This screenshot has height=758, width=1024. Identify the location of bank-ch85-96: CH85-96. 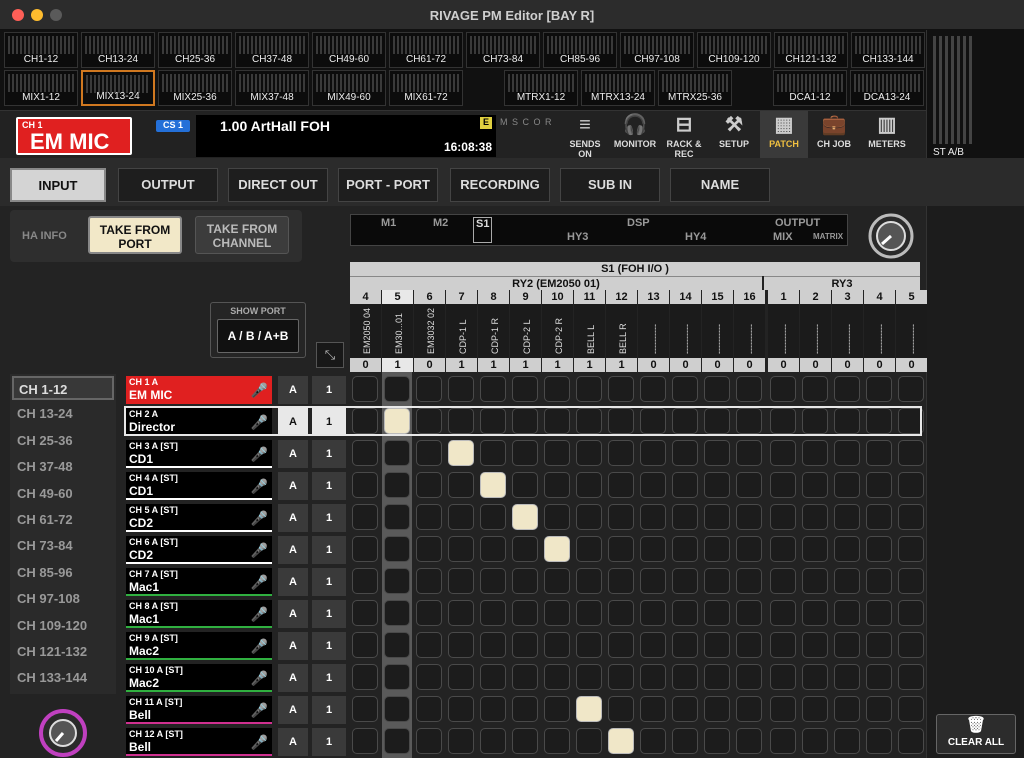
(580, 50).